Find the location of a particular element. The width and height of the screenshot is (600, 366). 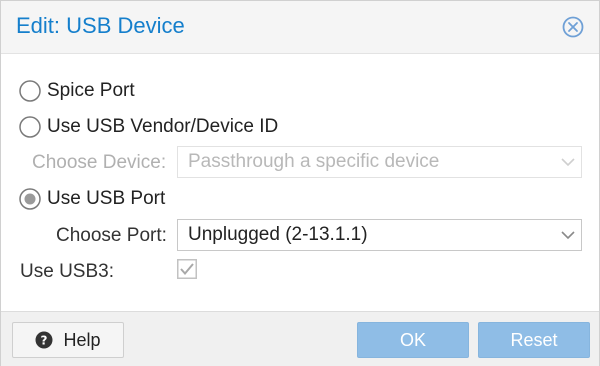

question-circle-icon: ? is located at coordinates (44, 340).